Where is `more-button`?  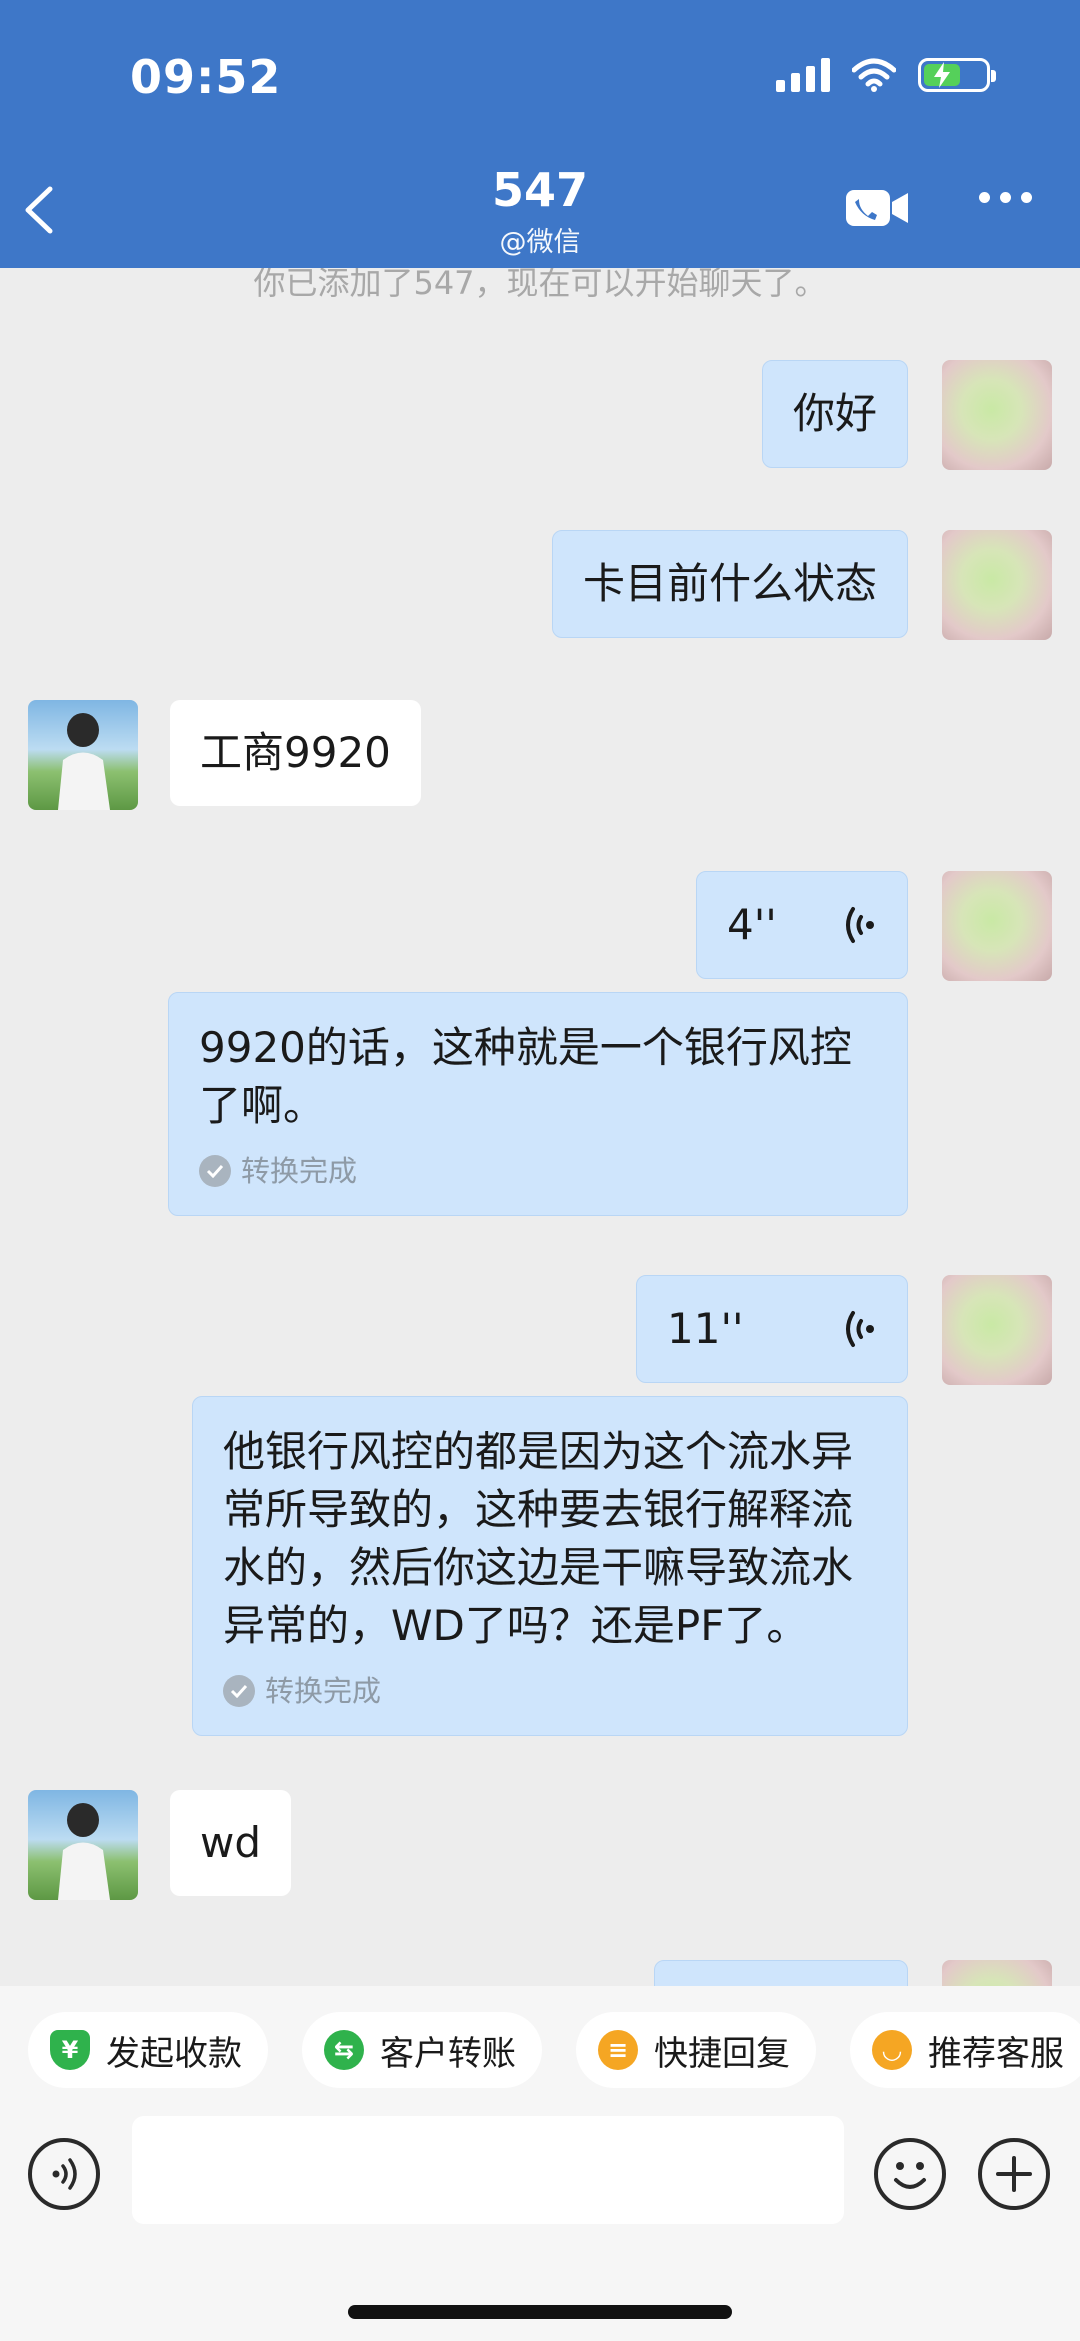
more-button is located at coordinates (1005, 197).